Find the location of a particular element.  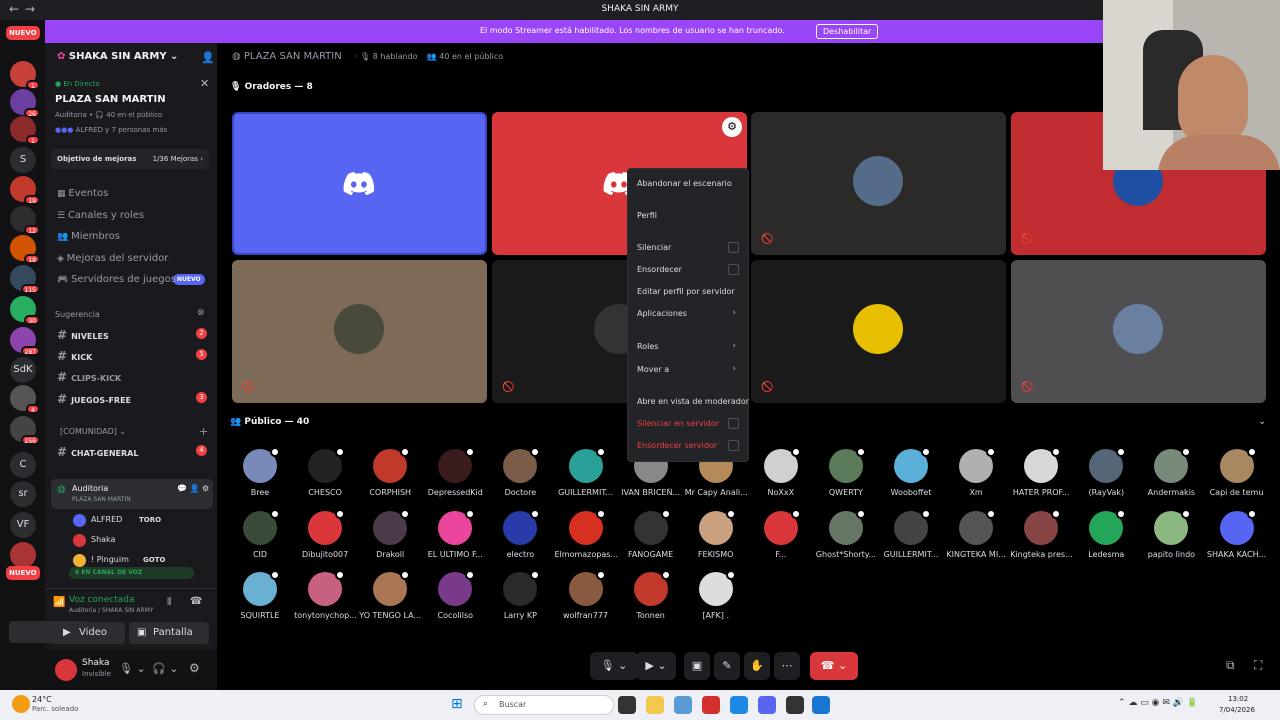

audience-member: Larry KP is located at coordinates (520, 595).